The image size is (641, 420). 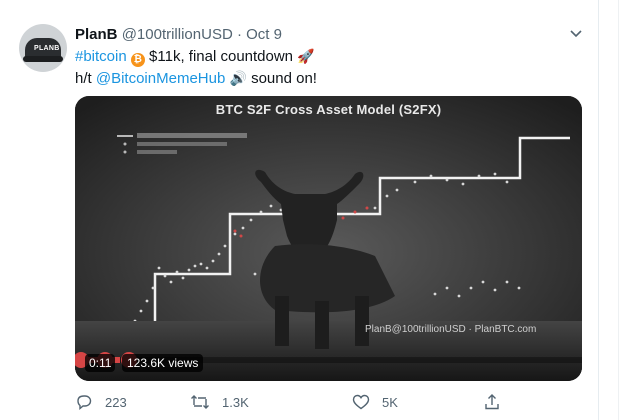 I want to click on rocket-icon: 🚀, so click(x=306, y=56).